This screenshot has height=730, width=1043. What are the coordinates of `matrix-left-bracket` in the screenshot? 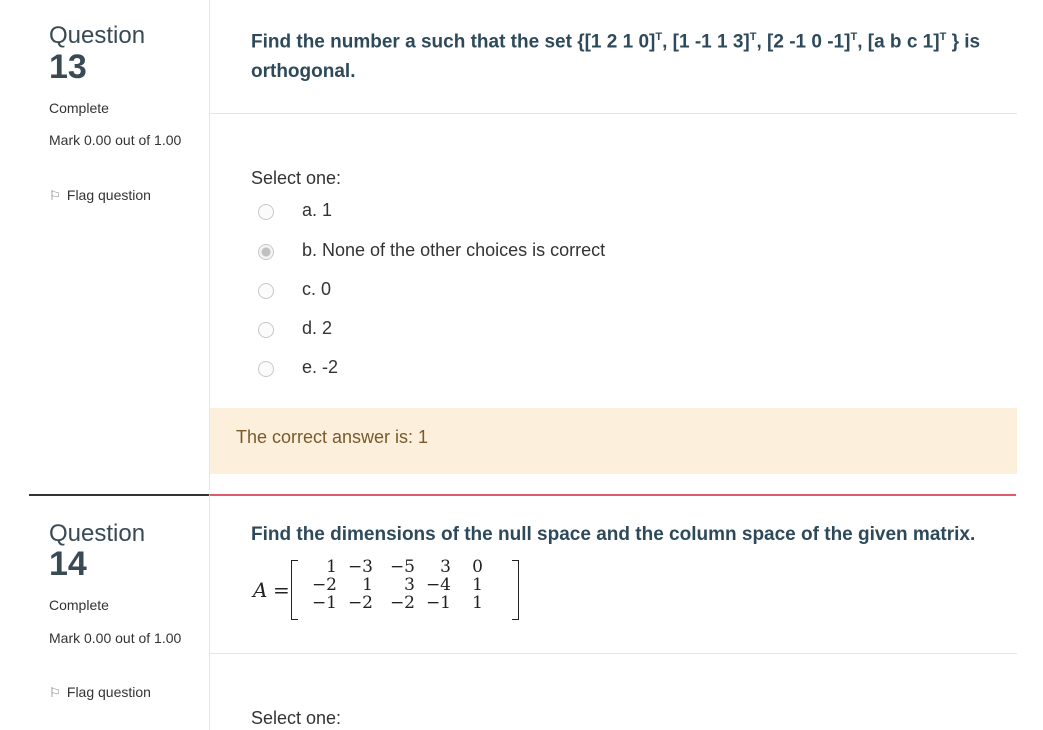 It's located at (294, 590).